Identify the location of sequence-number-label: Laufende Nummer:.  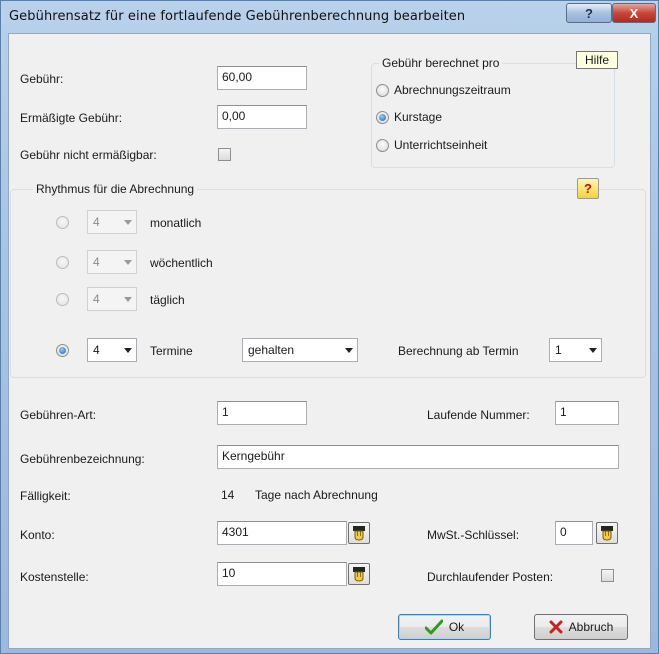
(478, 415).